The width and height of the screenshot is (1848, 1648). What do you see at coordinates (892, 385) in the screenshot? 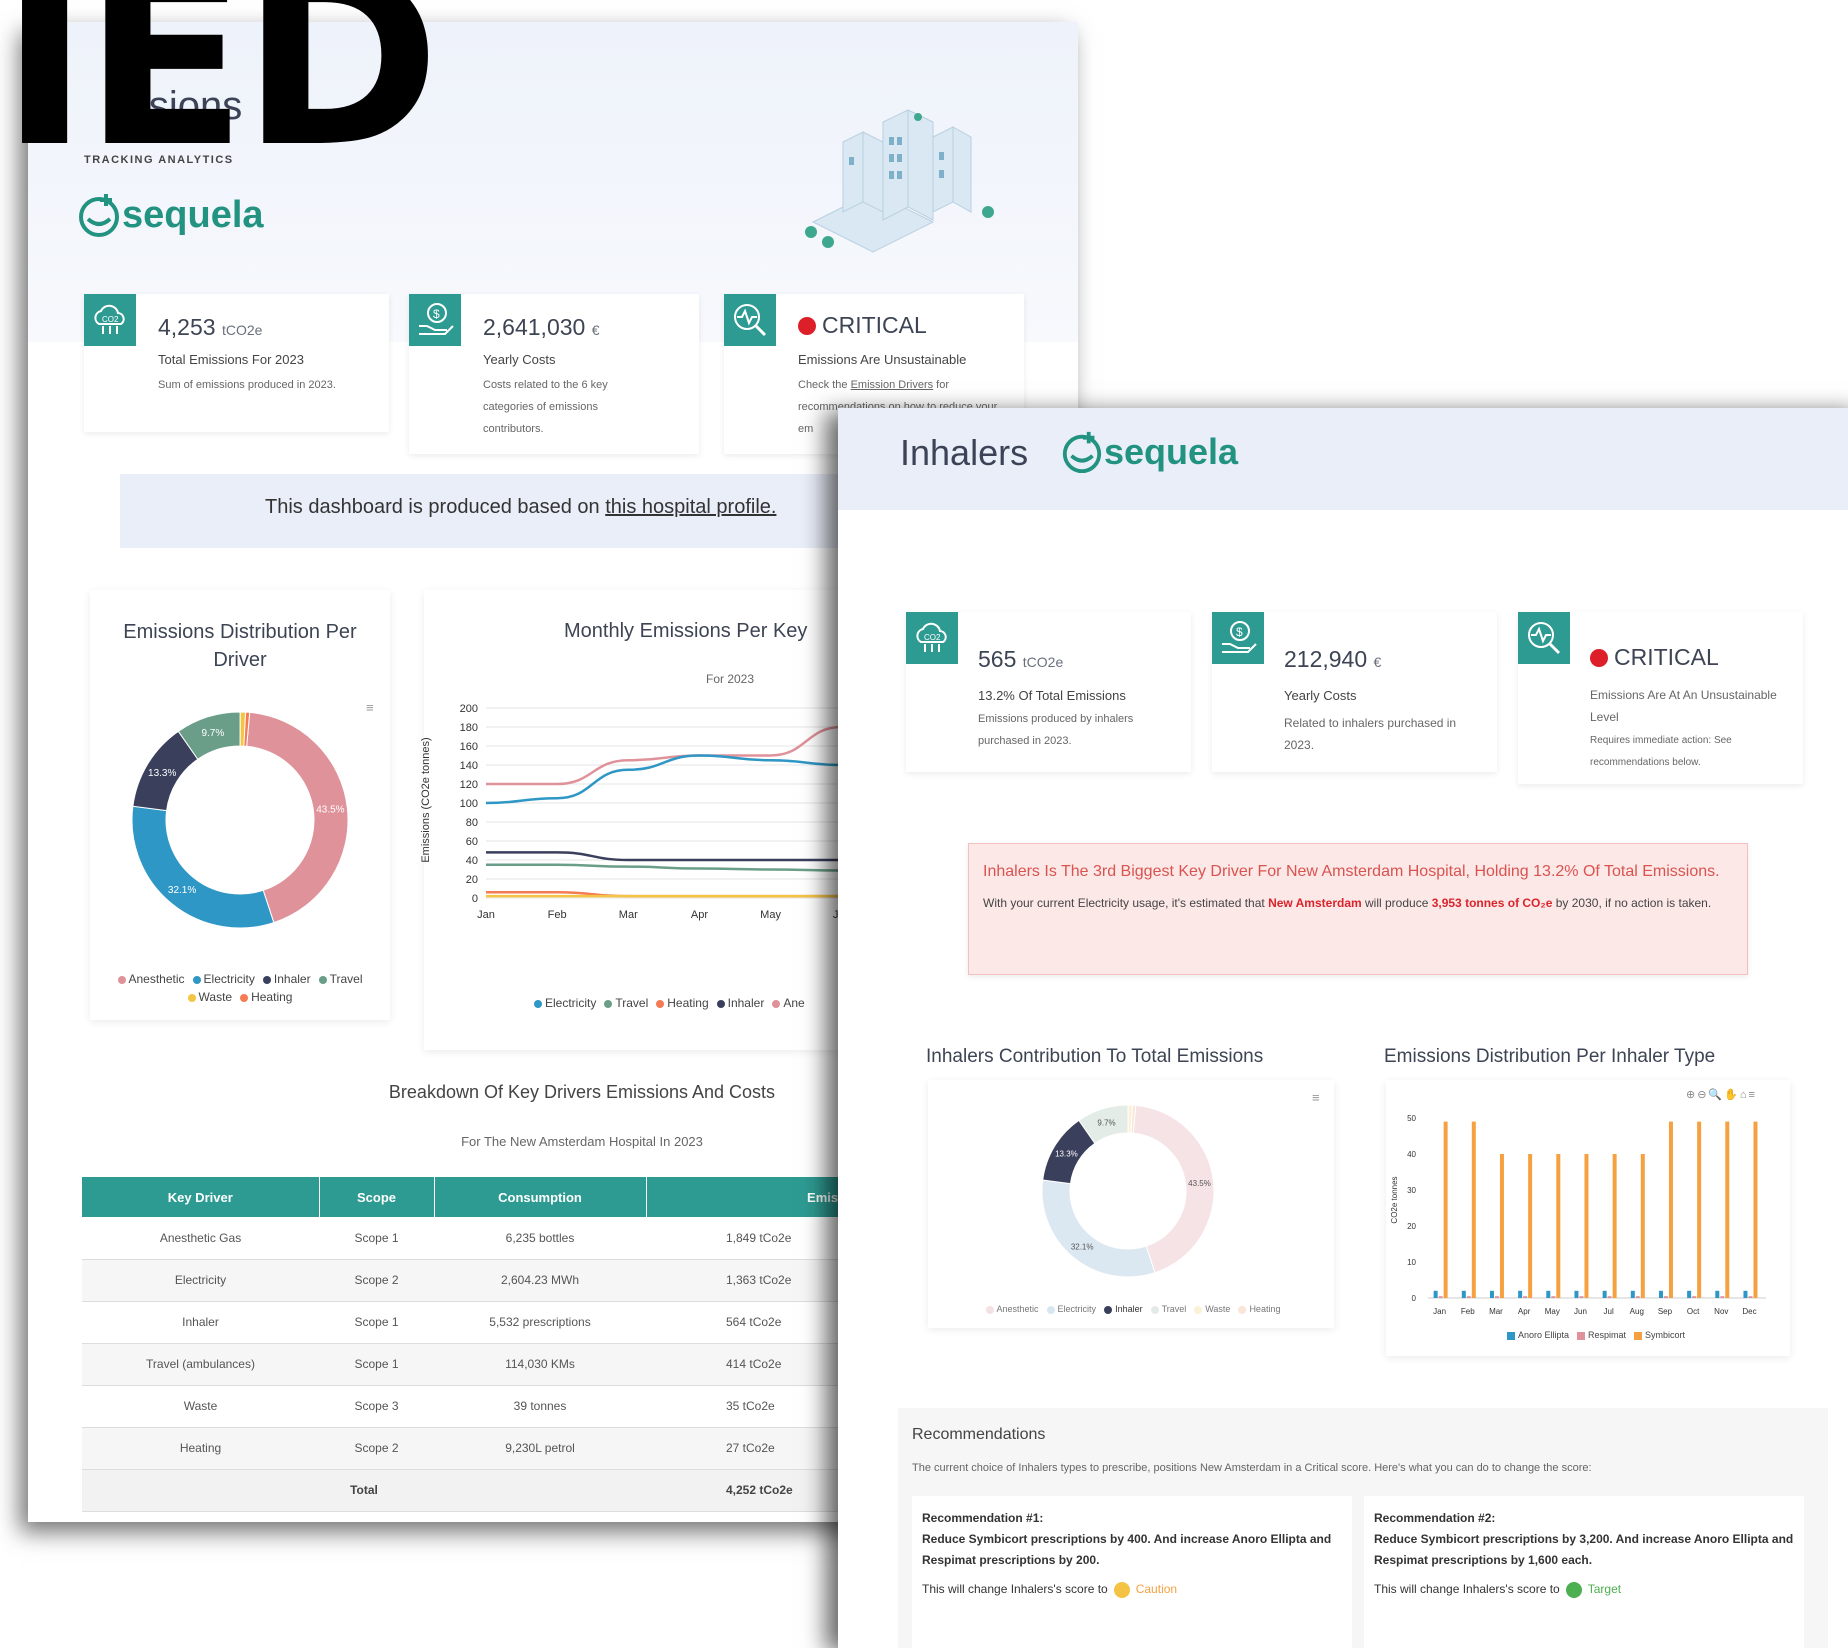
I see `emission-drivers-link: Emission Drivers` at bounding box center [892, 385].